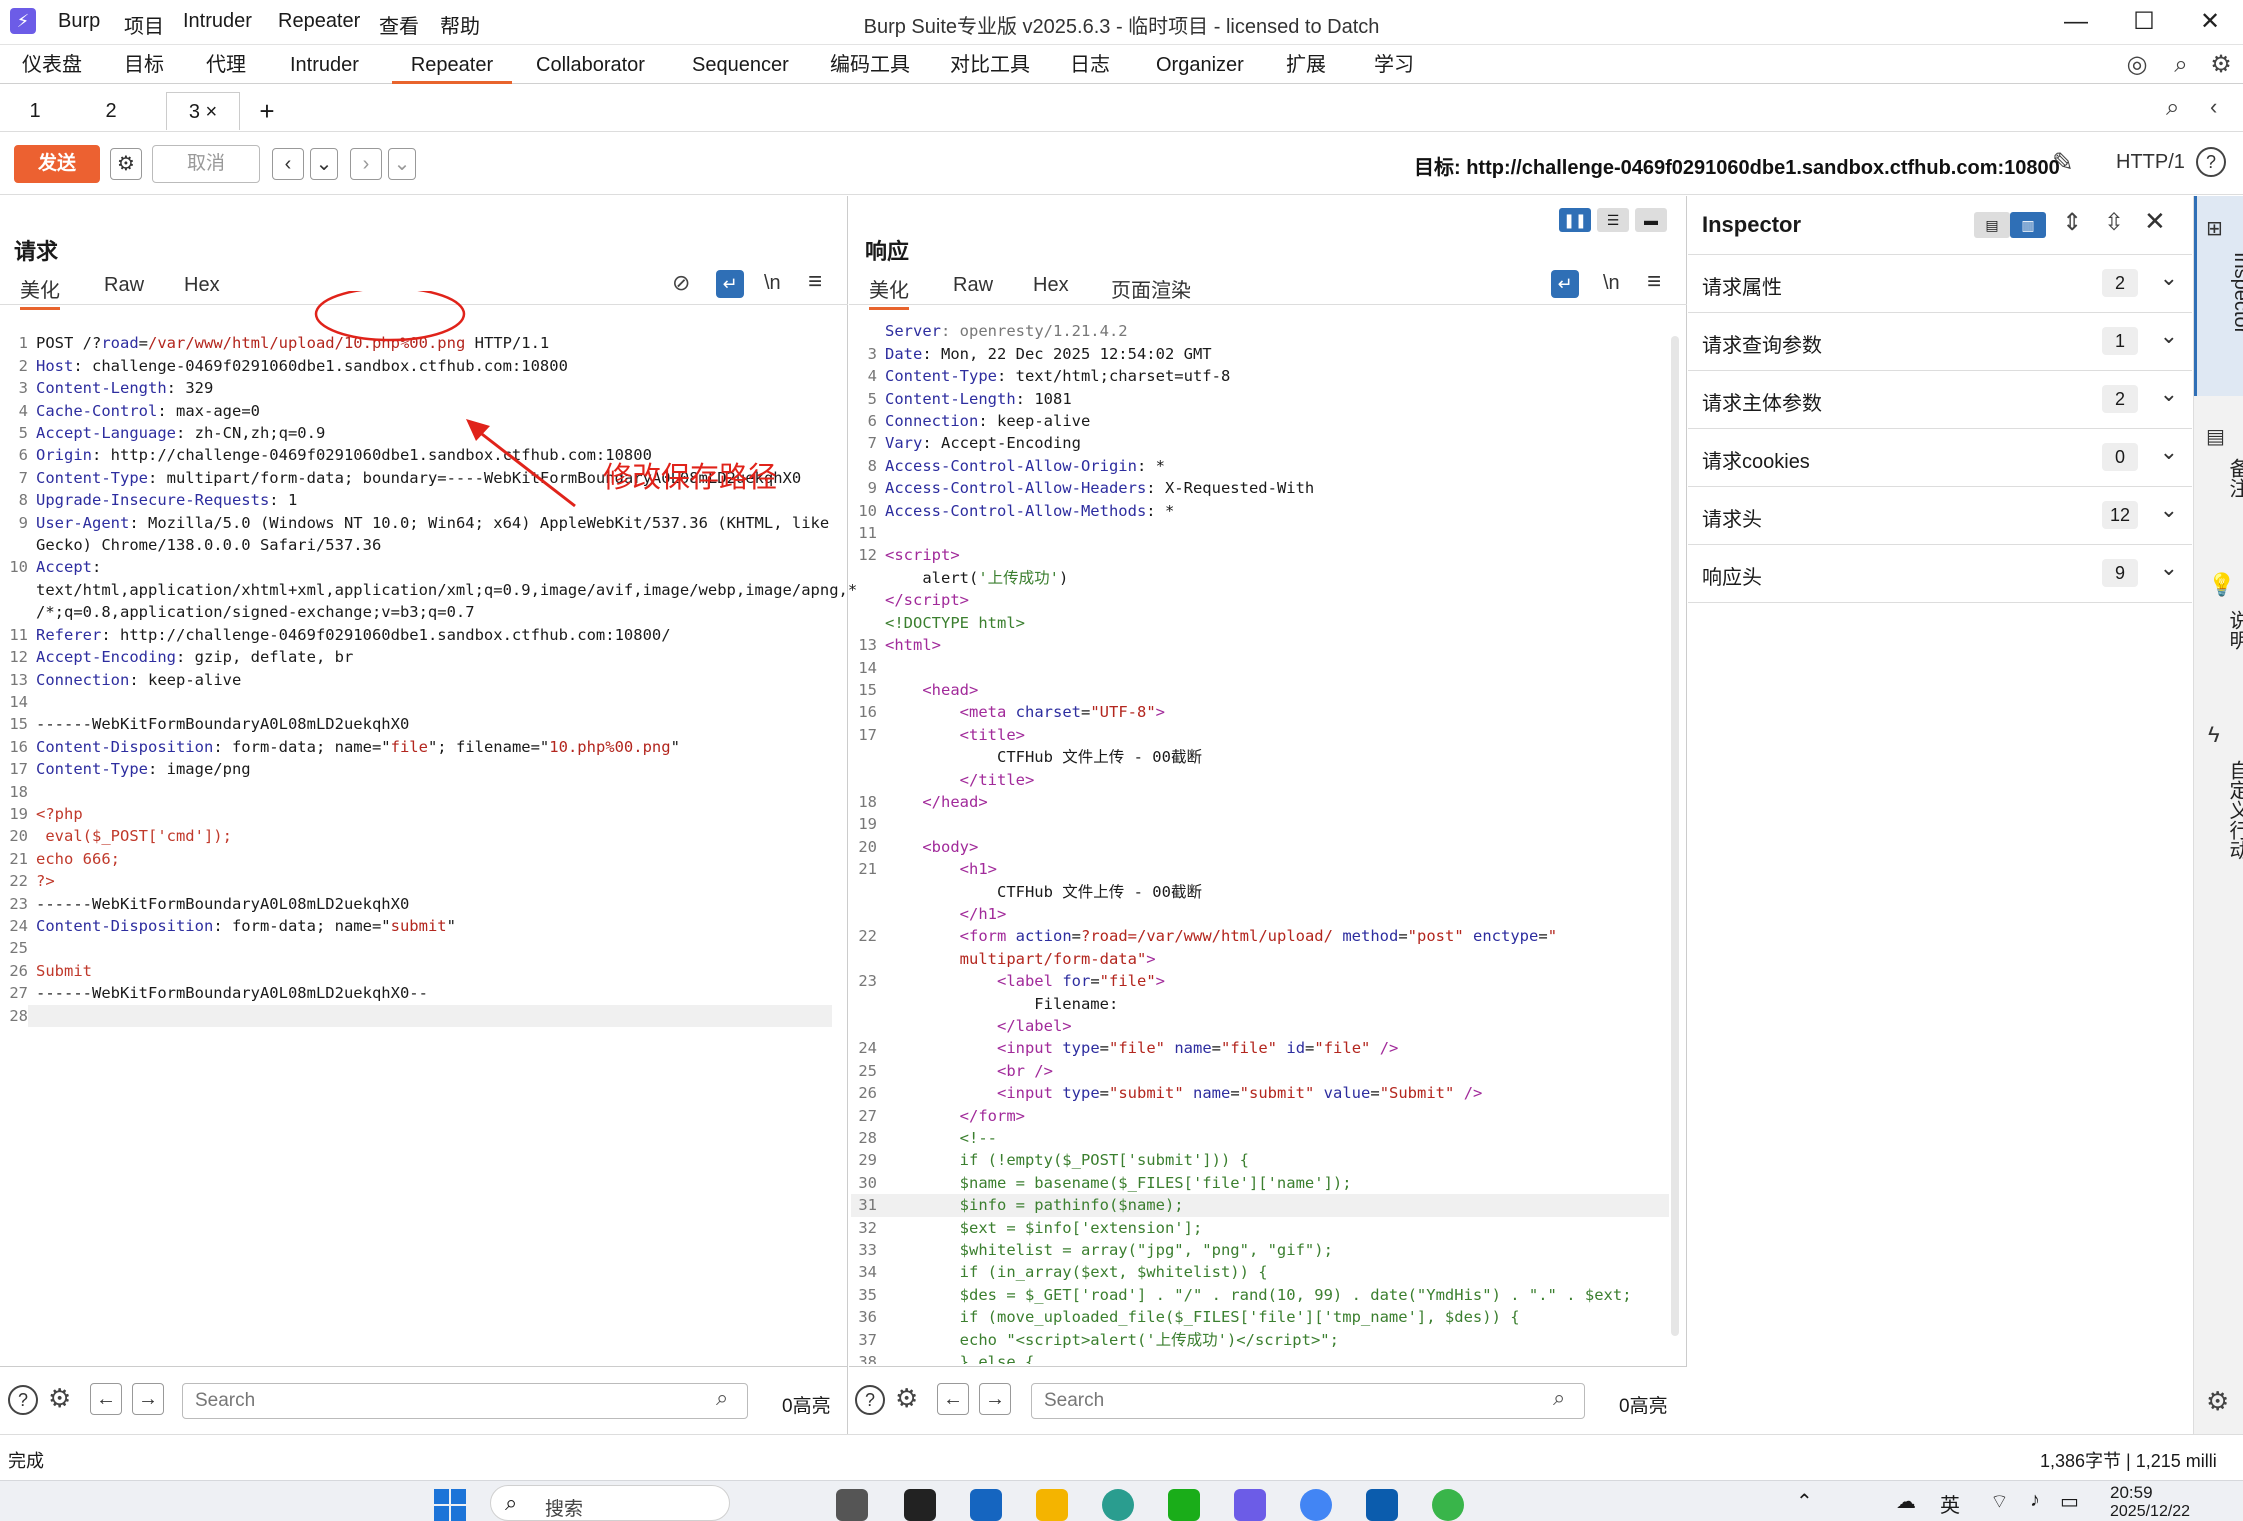  Describe the element at coordinates (2210, 22) in the screenshot. I see `close-window-button: ✕` at that location.